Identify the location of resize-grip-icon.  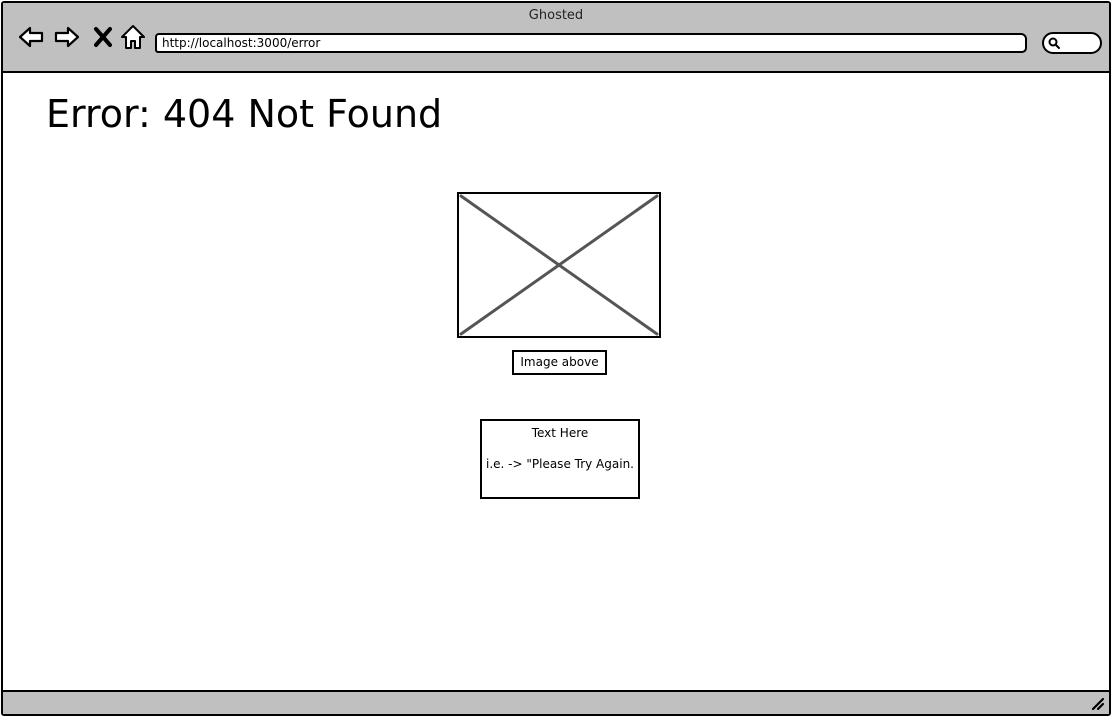
(1097, 703).